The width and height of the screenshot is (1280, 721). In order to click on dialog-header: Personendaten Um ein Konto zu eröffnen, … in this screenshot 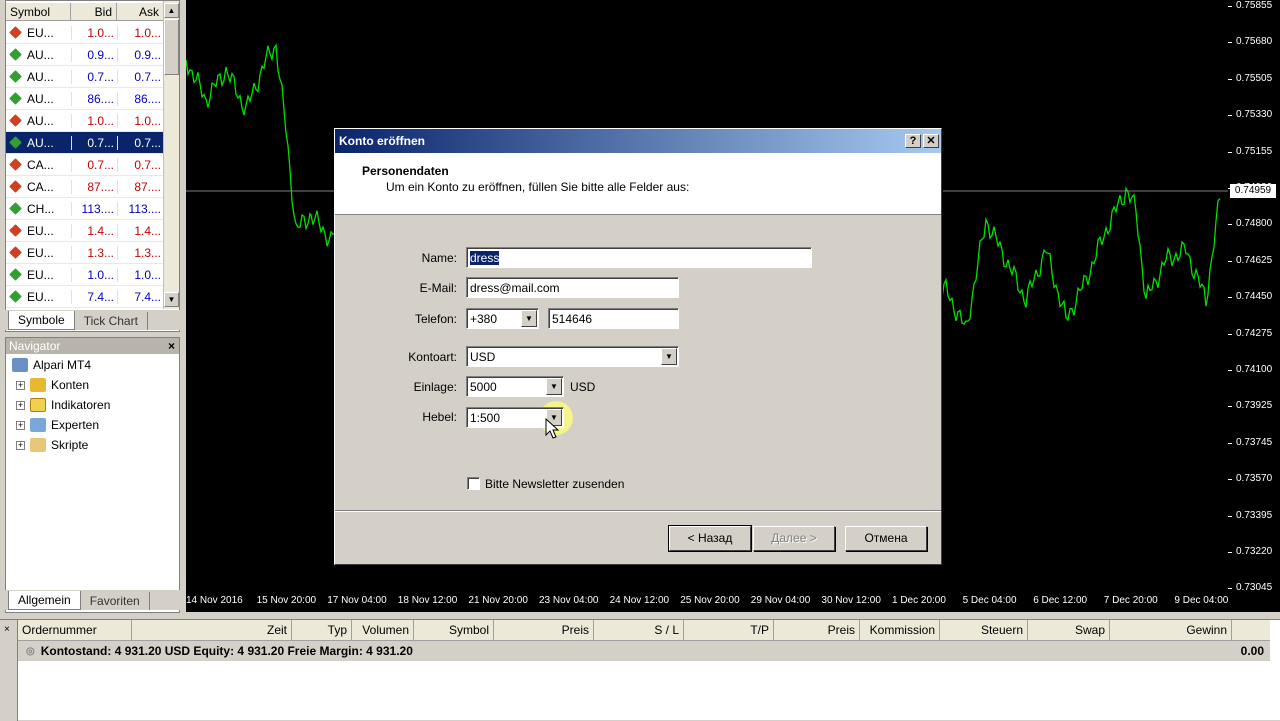, I will do `click(638, 184)`.